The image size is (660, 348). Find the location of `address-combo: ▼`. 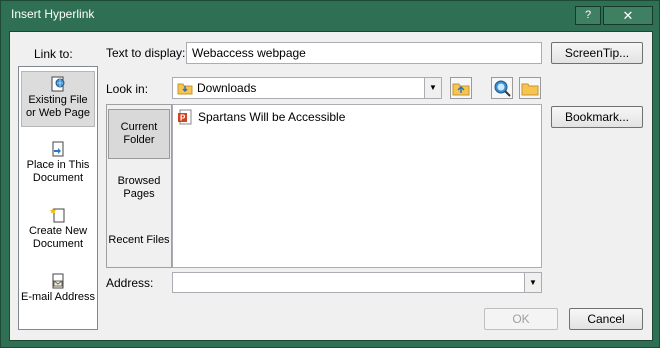

address-combo: ▼ is located at coordinates (357, 282).